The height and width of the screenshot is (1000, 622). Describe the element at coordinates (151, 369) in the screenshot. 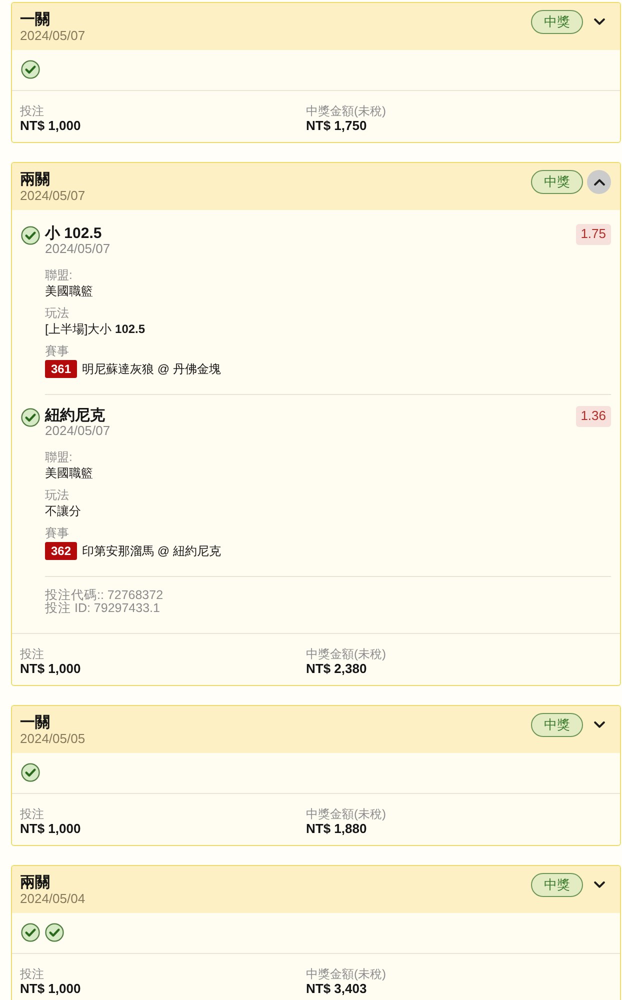

I see `match-teams: 明尼蘇達灰狼 @ 丹佛金塊` at that location.